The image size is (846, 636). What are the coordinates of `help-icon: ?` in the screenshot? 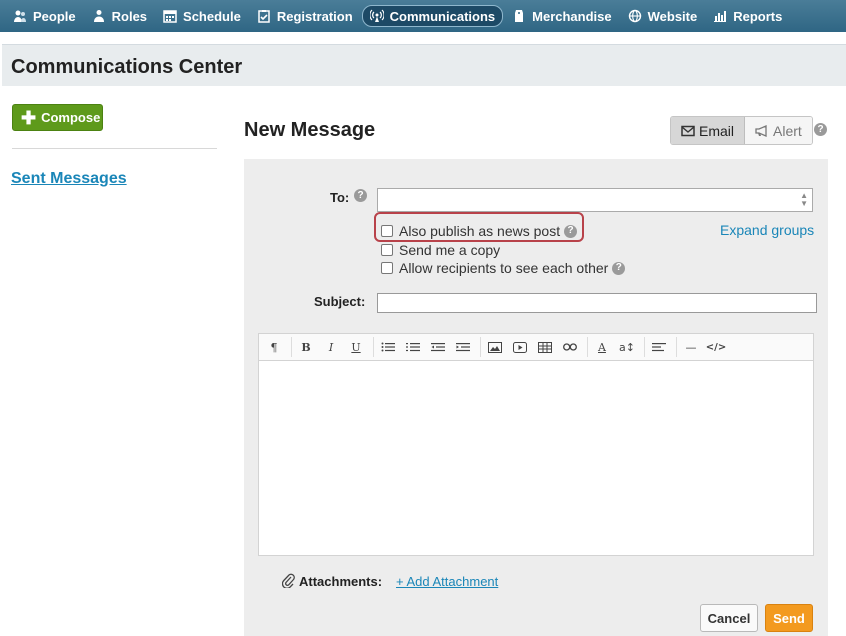 It's located at (820, 129).